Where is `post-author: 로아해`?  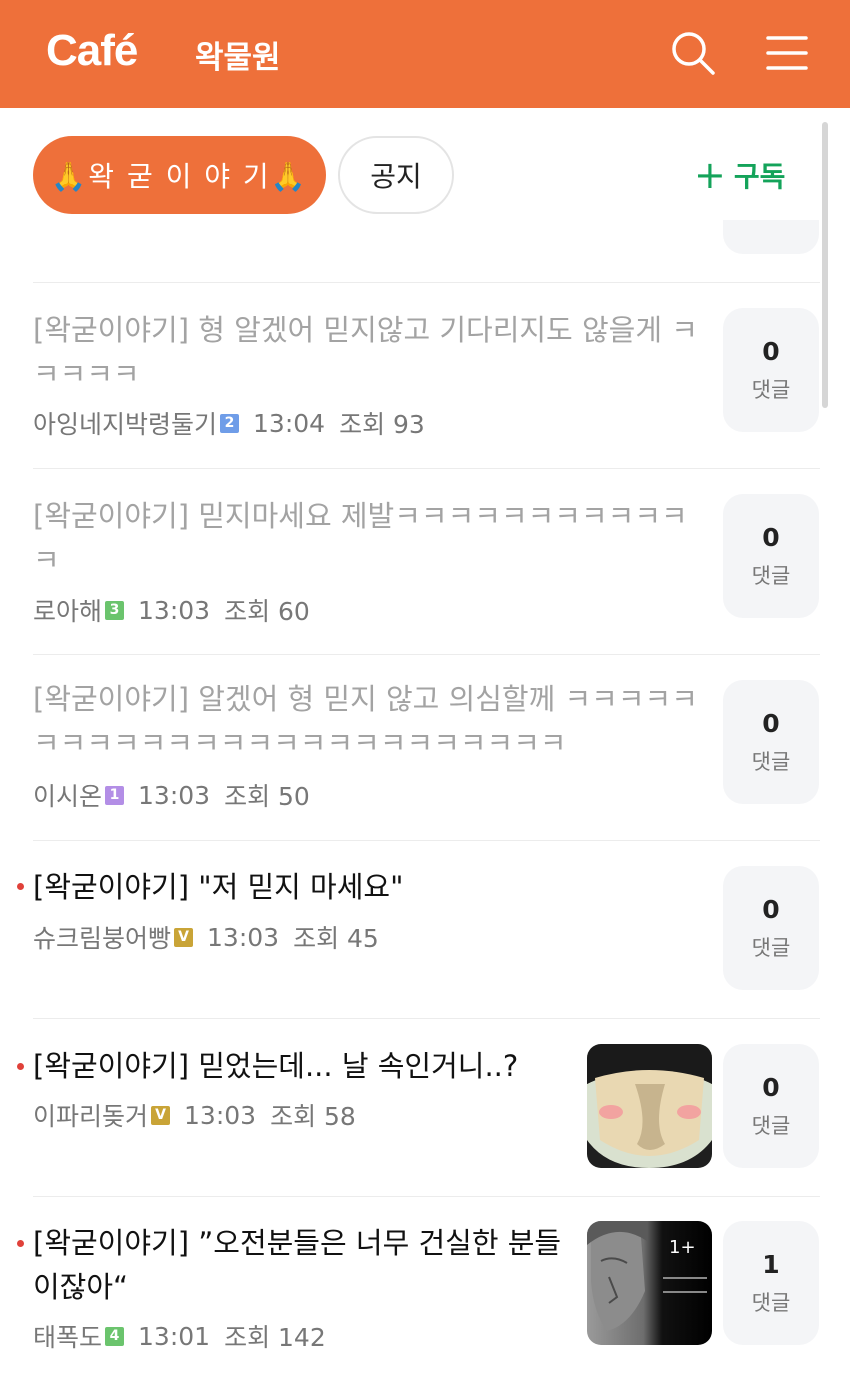
post-author: 로아해 is located at coordinates (67, 610).